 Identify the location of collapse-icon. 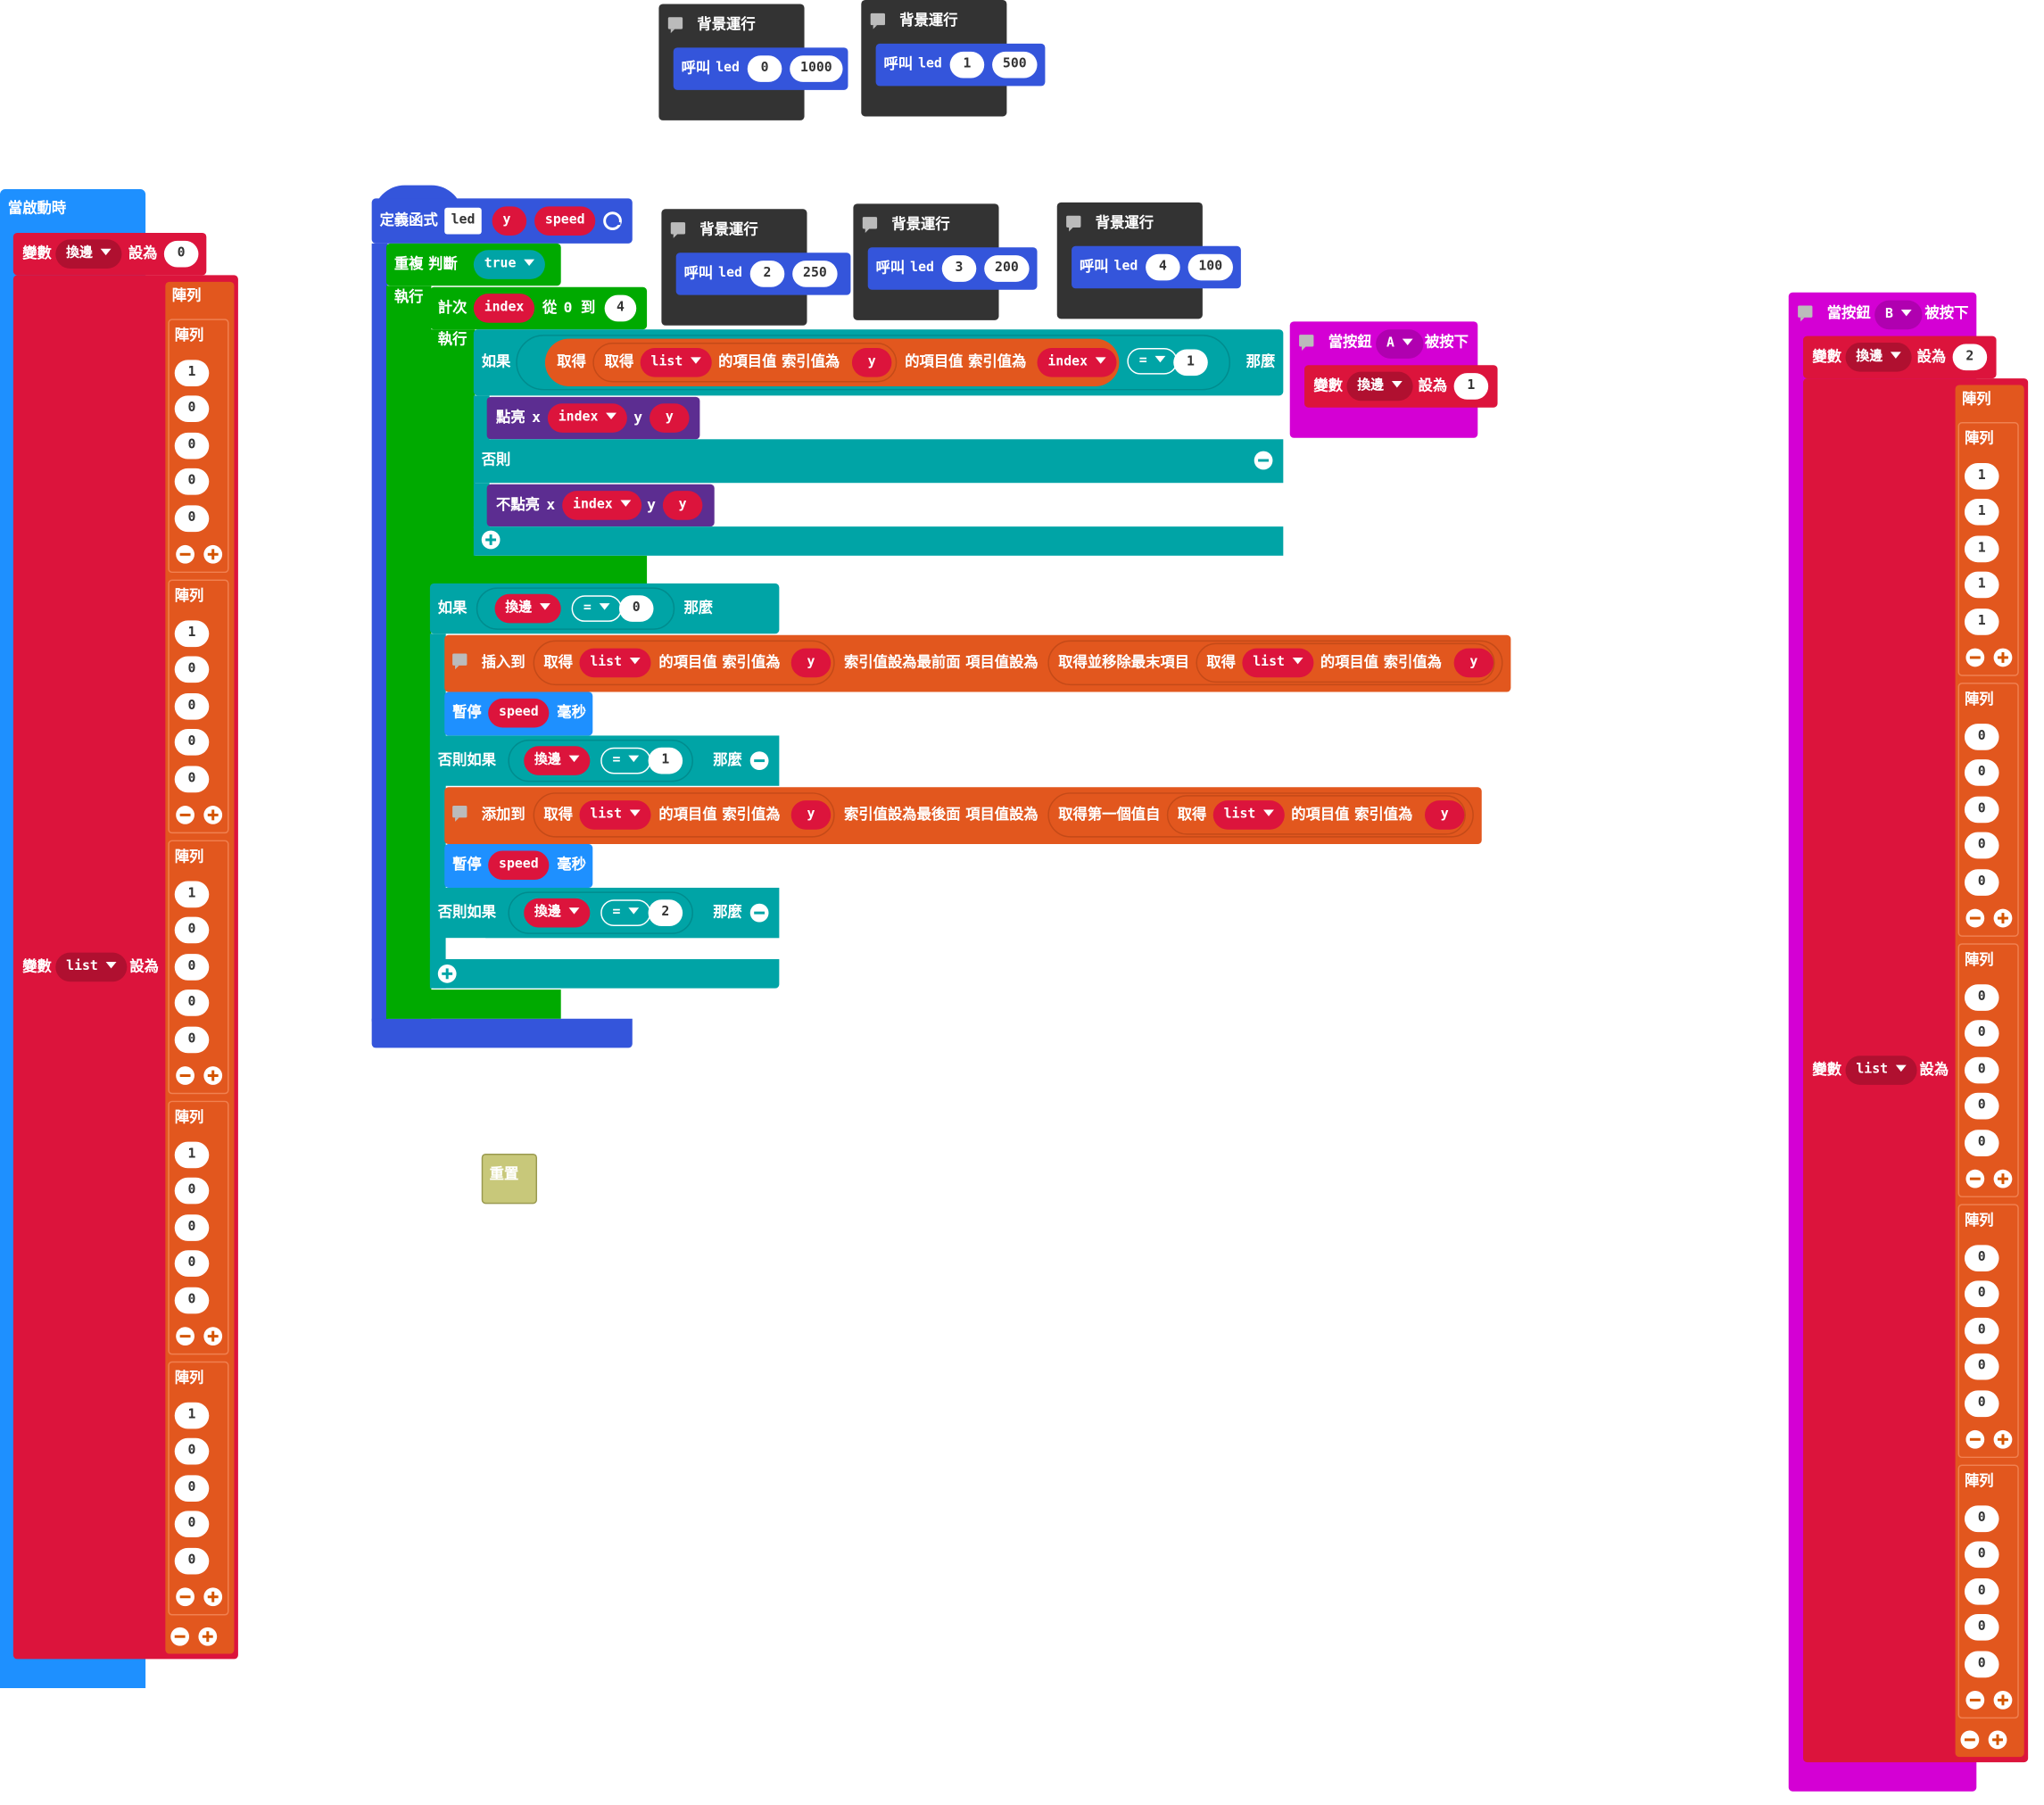
(612, 221).